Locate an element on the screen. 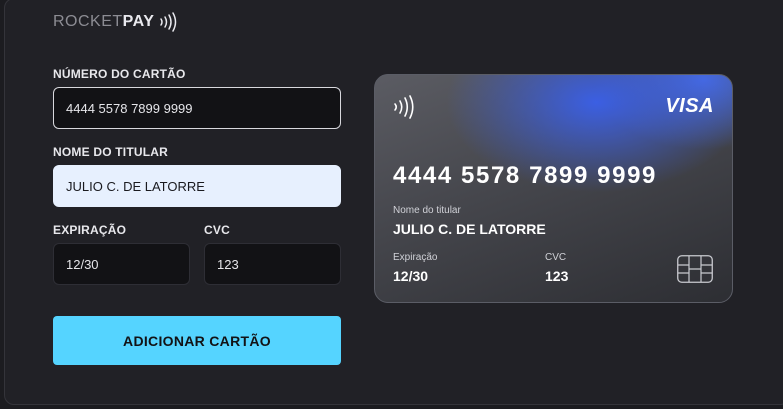  add-card-button: ADICIONAR CARTÃO is located at coordinates (197, 340).